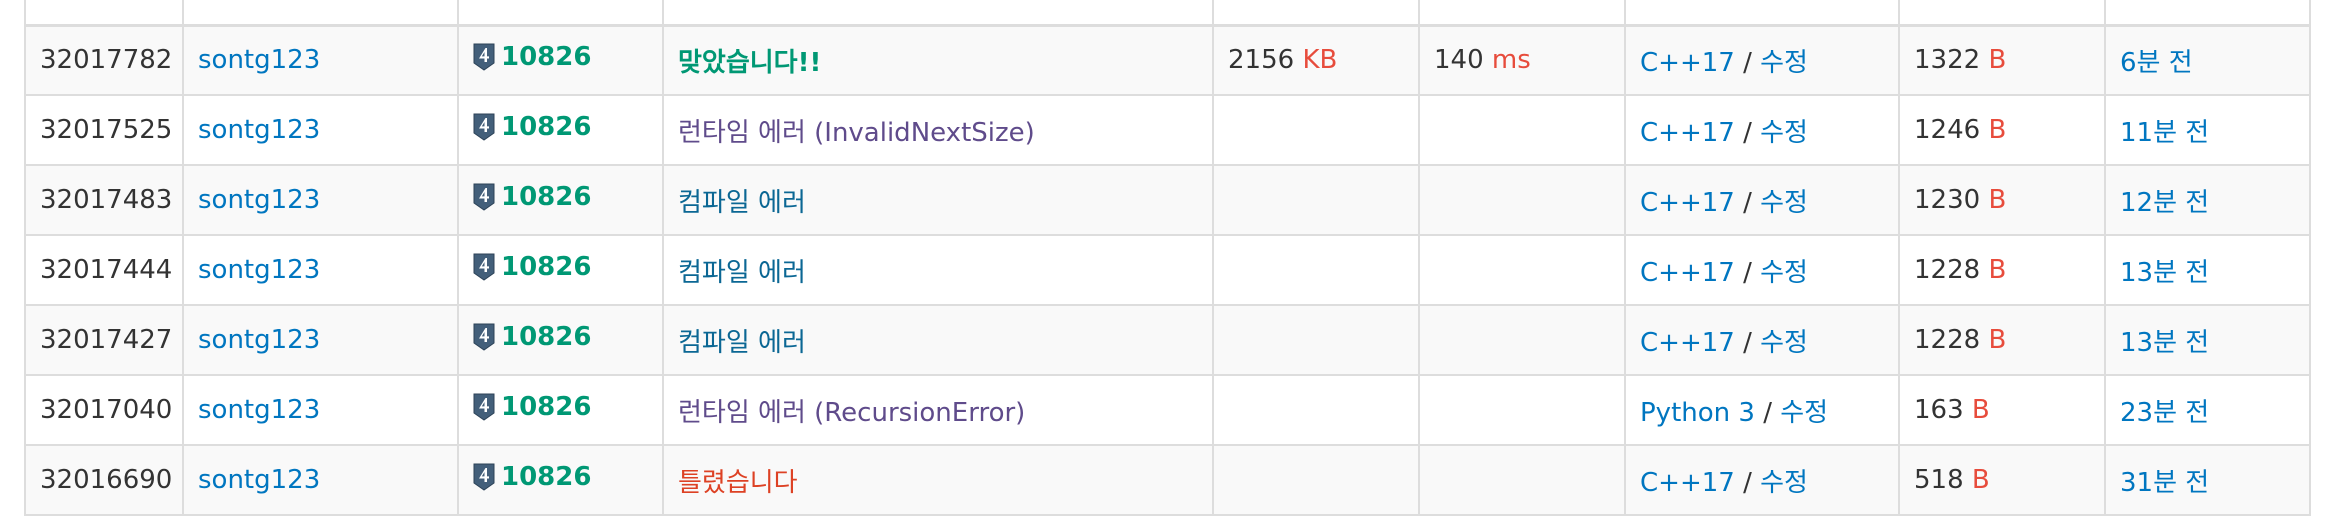  Describe the element at coordinates (738, 483) in the screenshot. I see `result-text: 틀렸습니다` at that location.